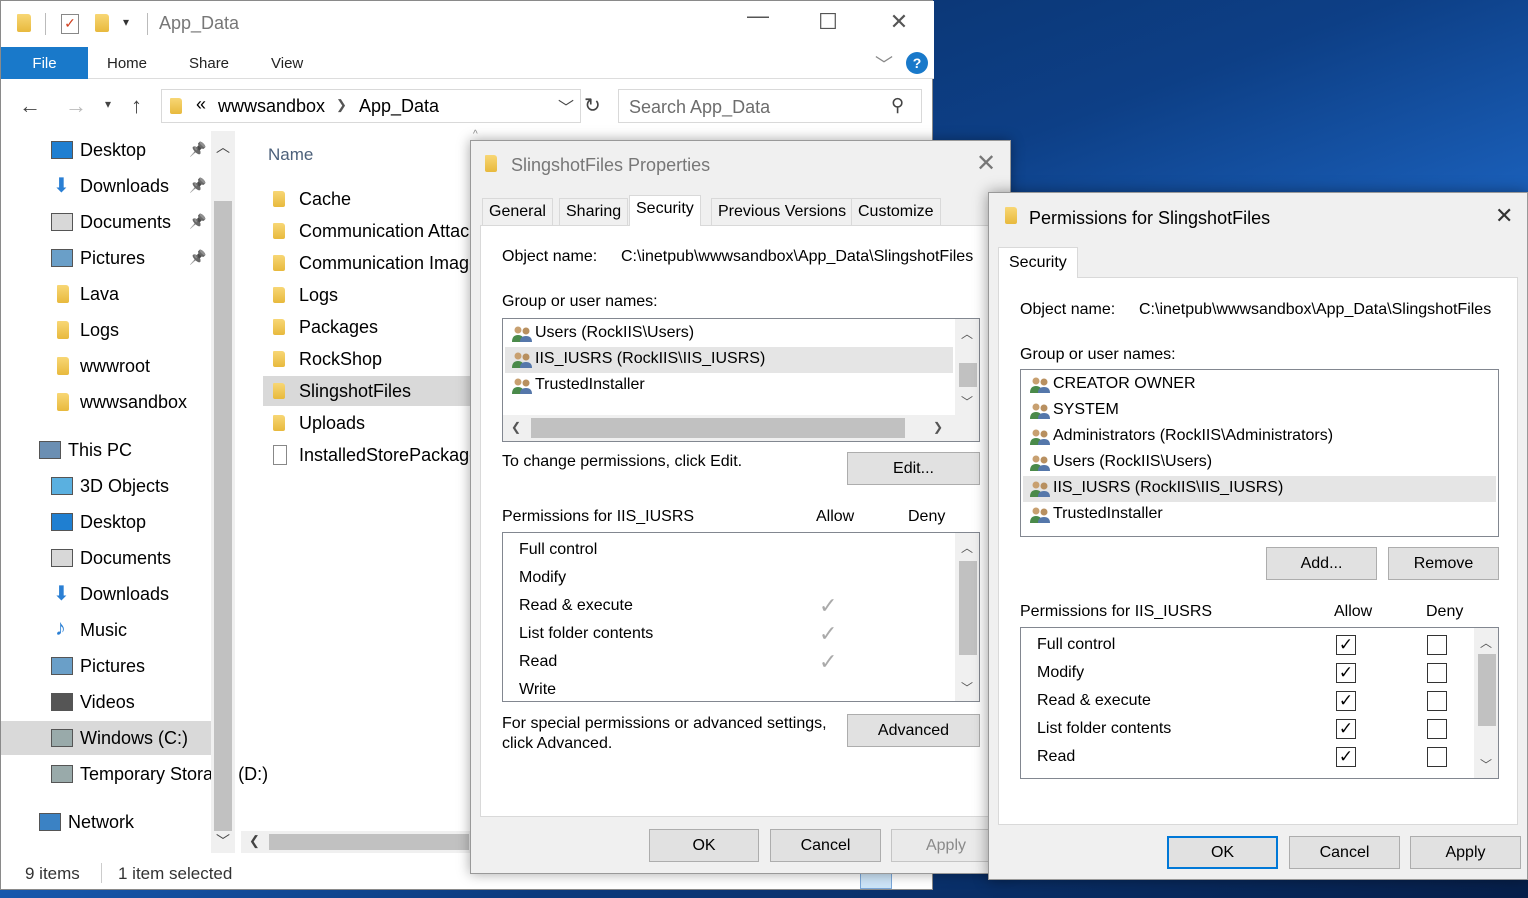  I want to click on help-icon: ?, so click(917, 63).